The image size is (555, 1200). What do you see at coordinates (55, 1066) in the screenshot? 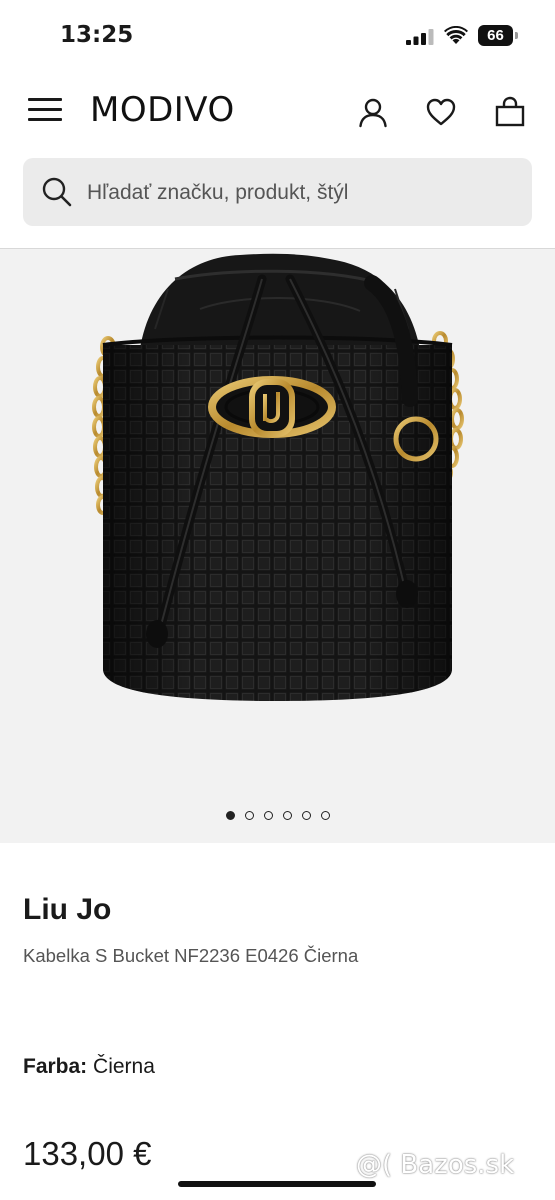
I see `color-label: Farba:` at bounding box center [55, 1066].